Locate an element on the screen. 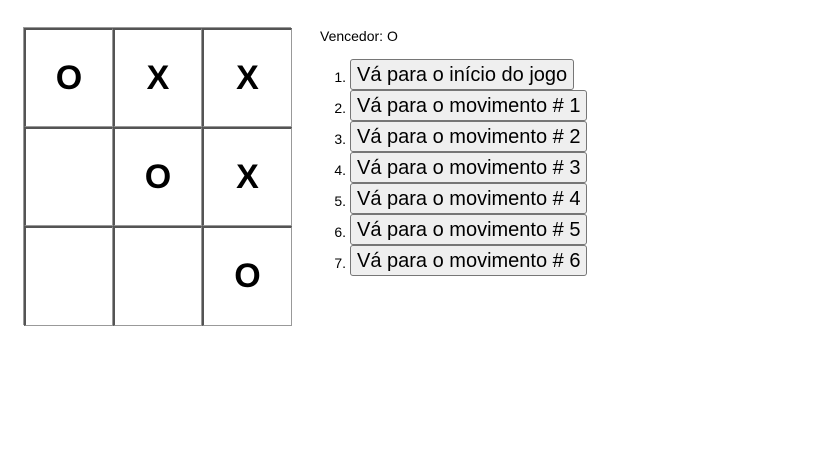  move-number: 6. is located at coordinates (340, 231).